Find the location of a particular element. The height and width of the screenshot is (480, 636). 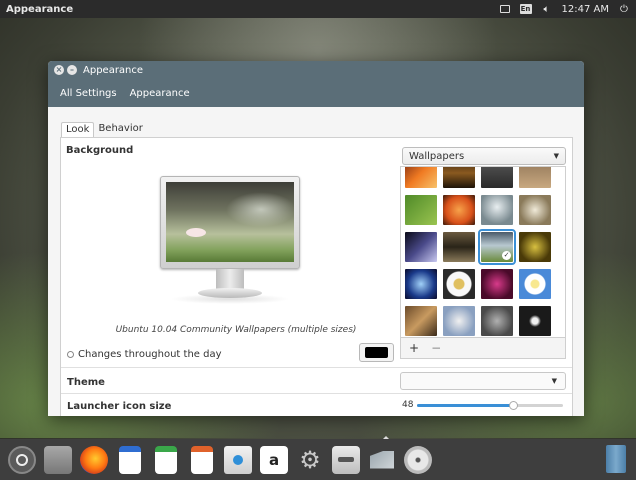

background-label: Background is located at coordinates (100, 150).